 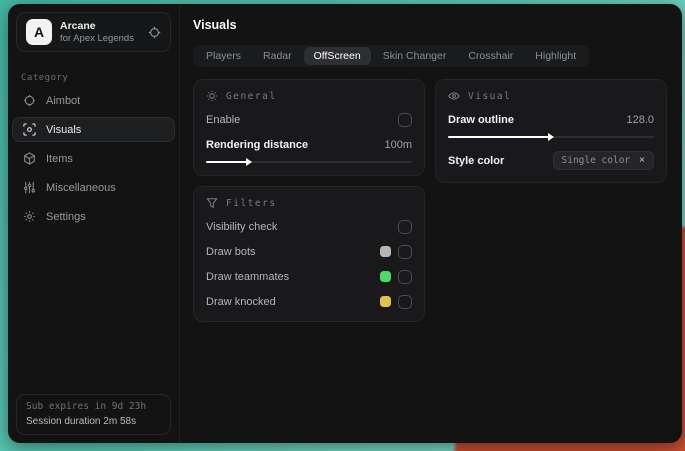 I want to click on rendering-distance-value: 100m, so click(x=398, y=144).